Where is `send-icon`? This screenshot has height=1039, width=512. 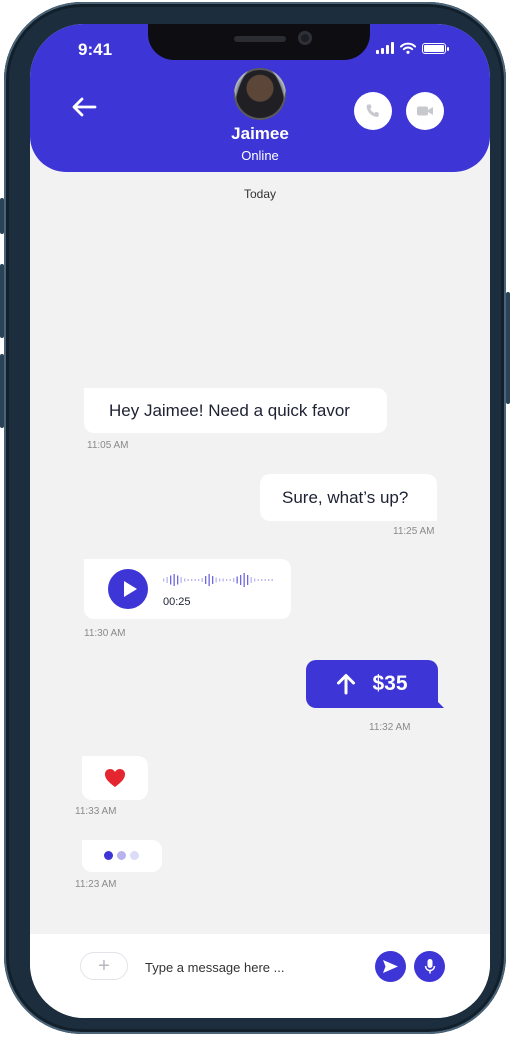
send-icon is located at coordinates (390, 966).